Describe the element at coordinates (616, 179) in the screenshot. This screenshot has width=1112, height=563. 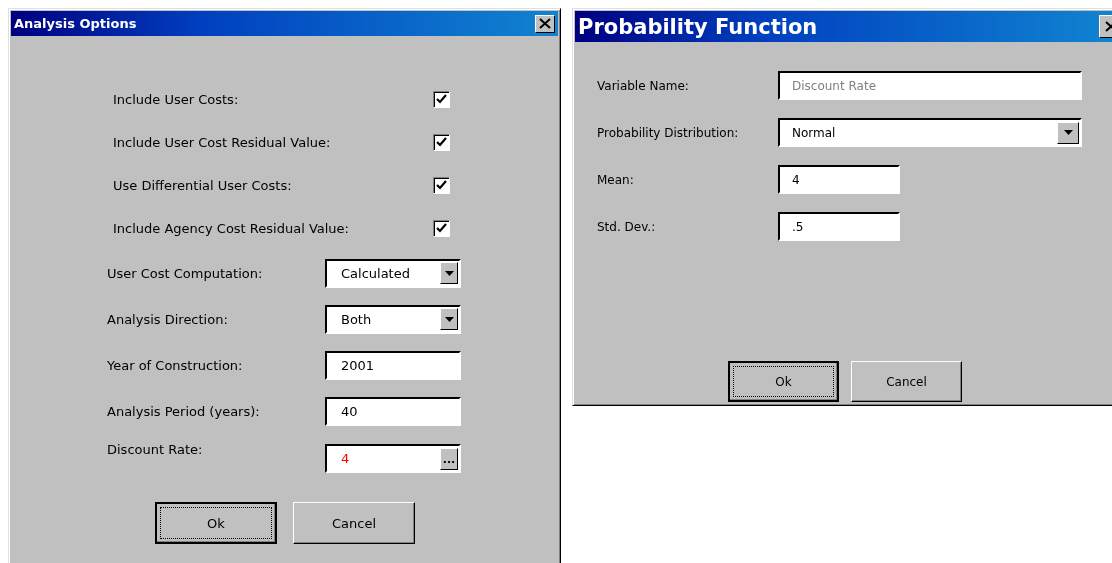
I see `field-label: Mean:` at that location.